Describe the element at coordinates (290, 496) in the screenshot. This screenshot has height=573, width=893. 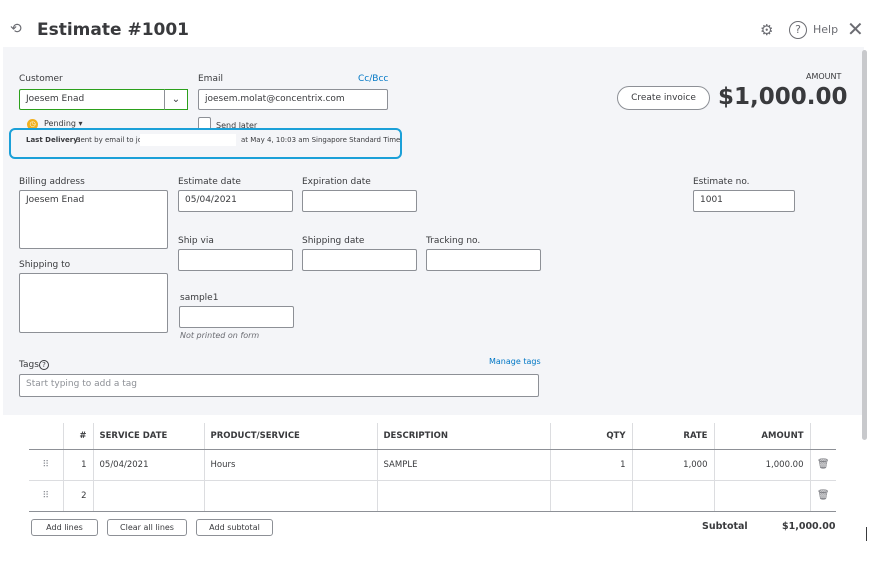
I see `product-service-cell` at that location.